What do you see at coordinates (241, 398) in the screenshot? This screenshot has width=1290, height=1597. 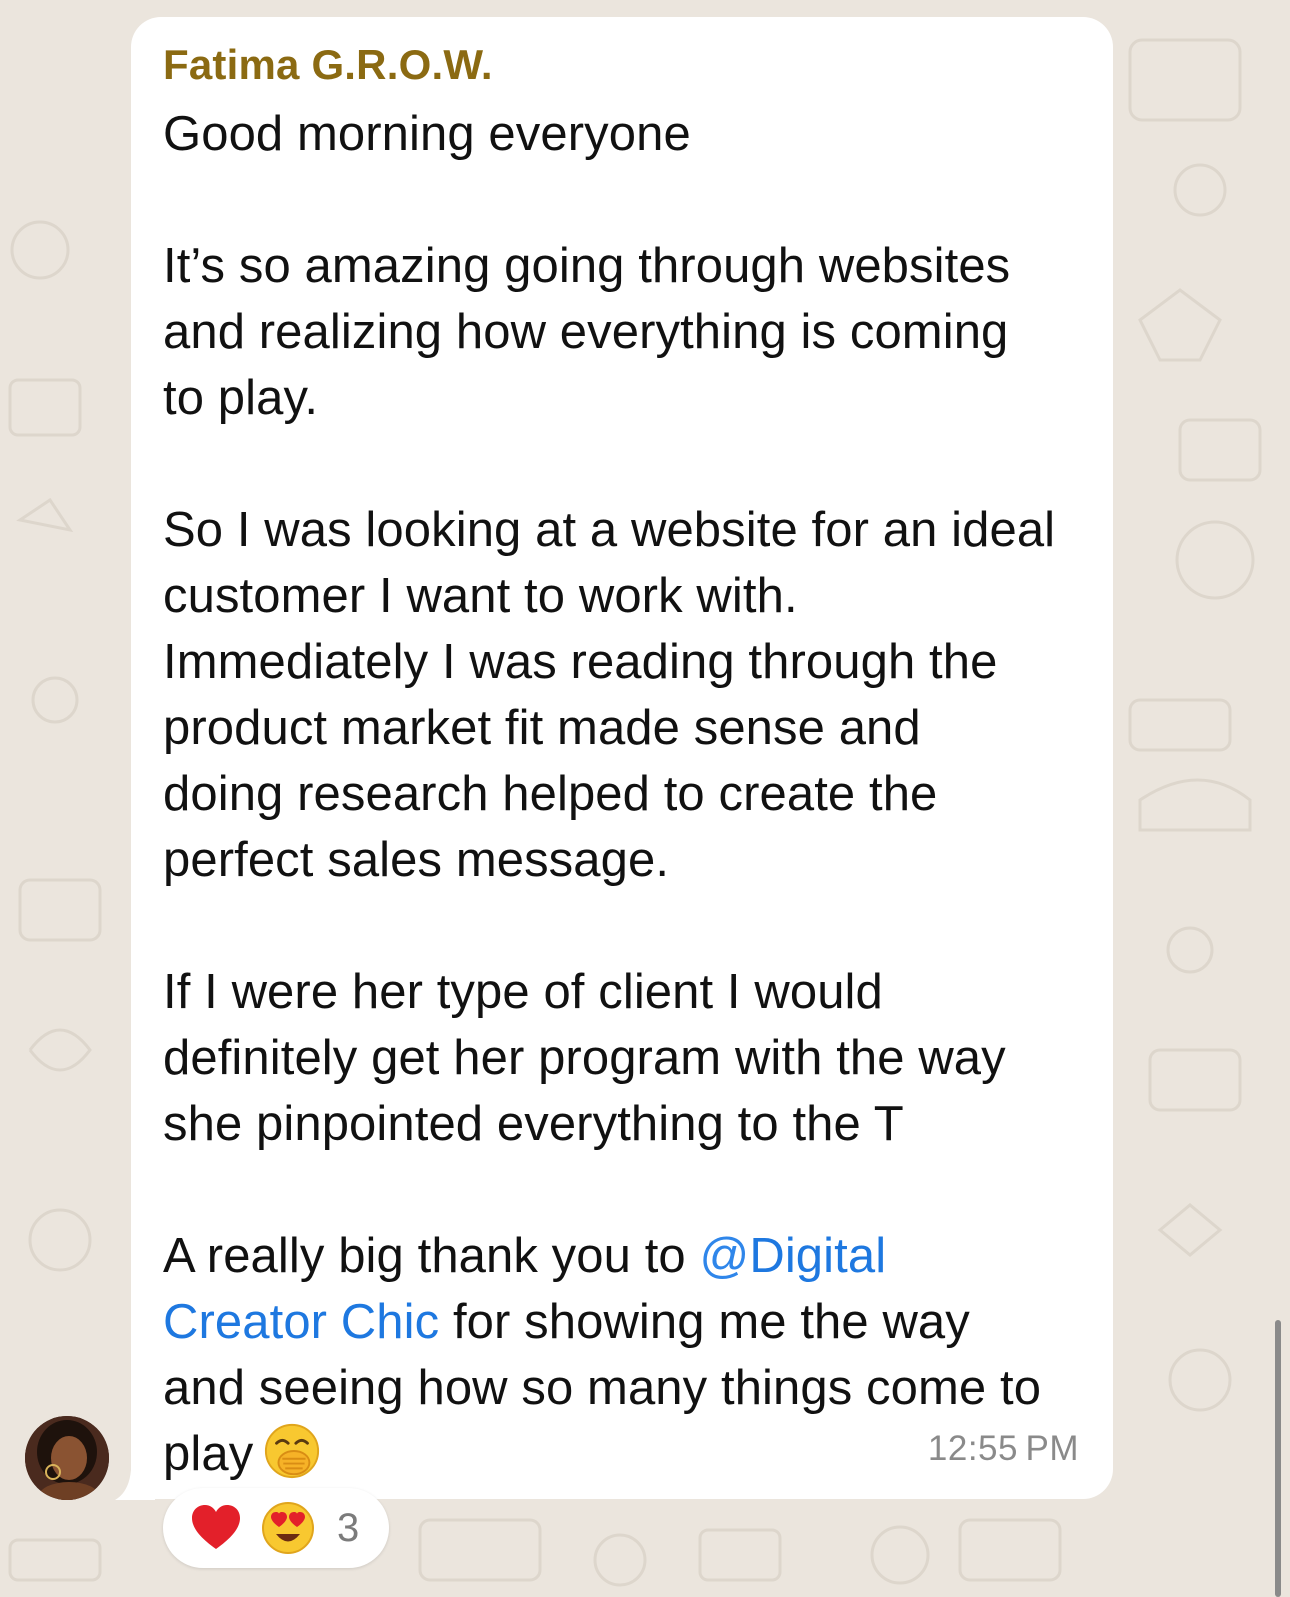 I see `message-line: to play.` at bounding box center [241, 398].